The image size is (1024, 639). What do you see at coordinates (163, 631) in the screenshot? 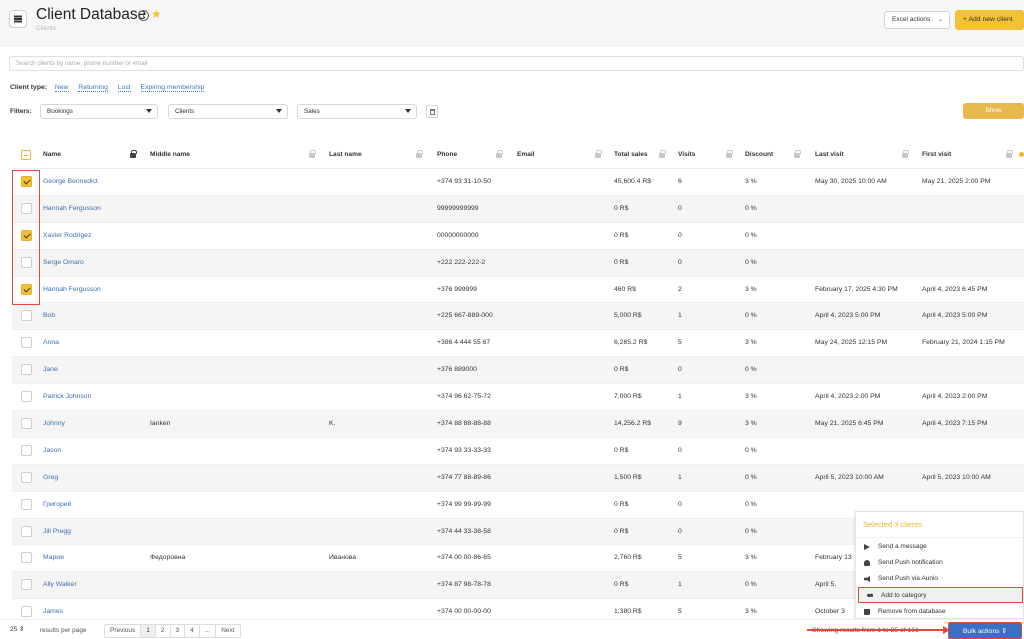
I see `page-2: 2` at bounding box center [163, 631].